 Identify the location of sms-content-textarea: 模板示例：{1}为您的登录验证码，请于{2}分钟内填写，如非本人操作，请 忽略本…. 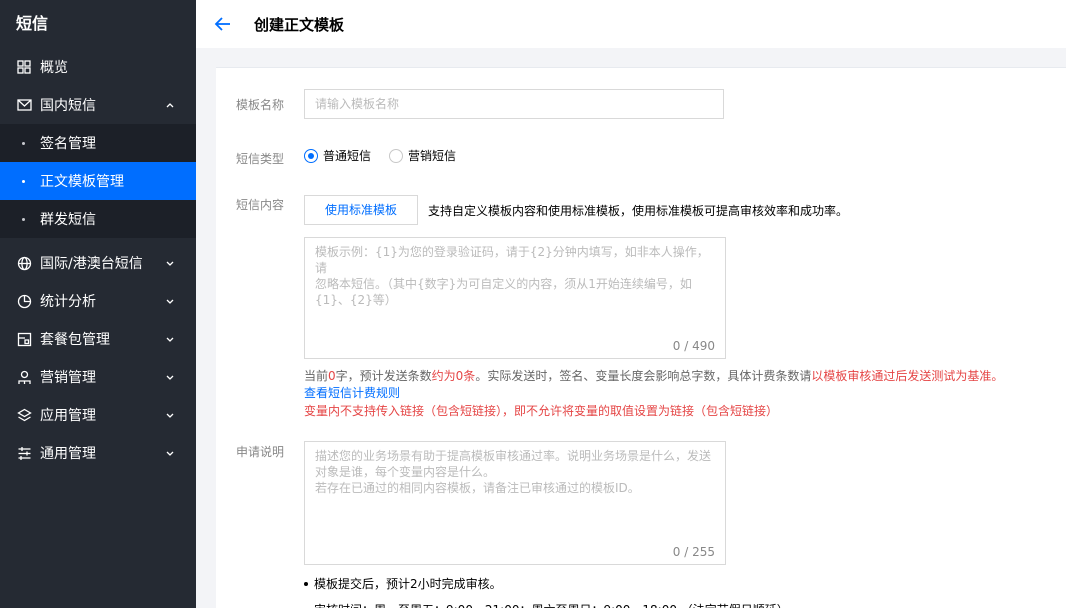
(515, 298).